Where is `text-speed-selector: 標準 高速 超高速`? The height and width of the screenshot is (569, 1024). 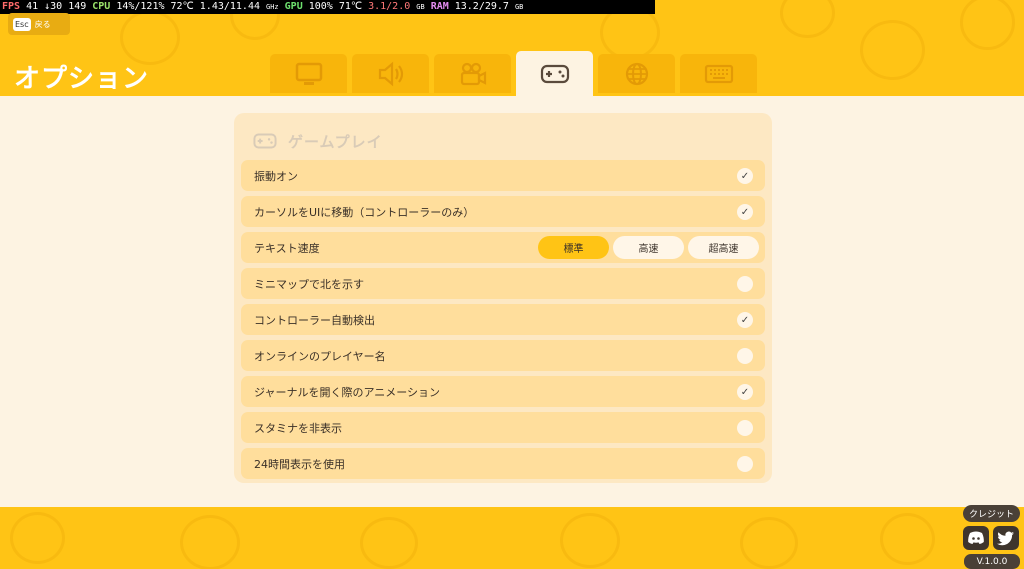 text-speed-selector: 標準 高速 超高速 is located at coordinates (648, 247).